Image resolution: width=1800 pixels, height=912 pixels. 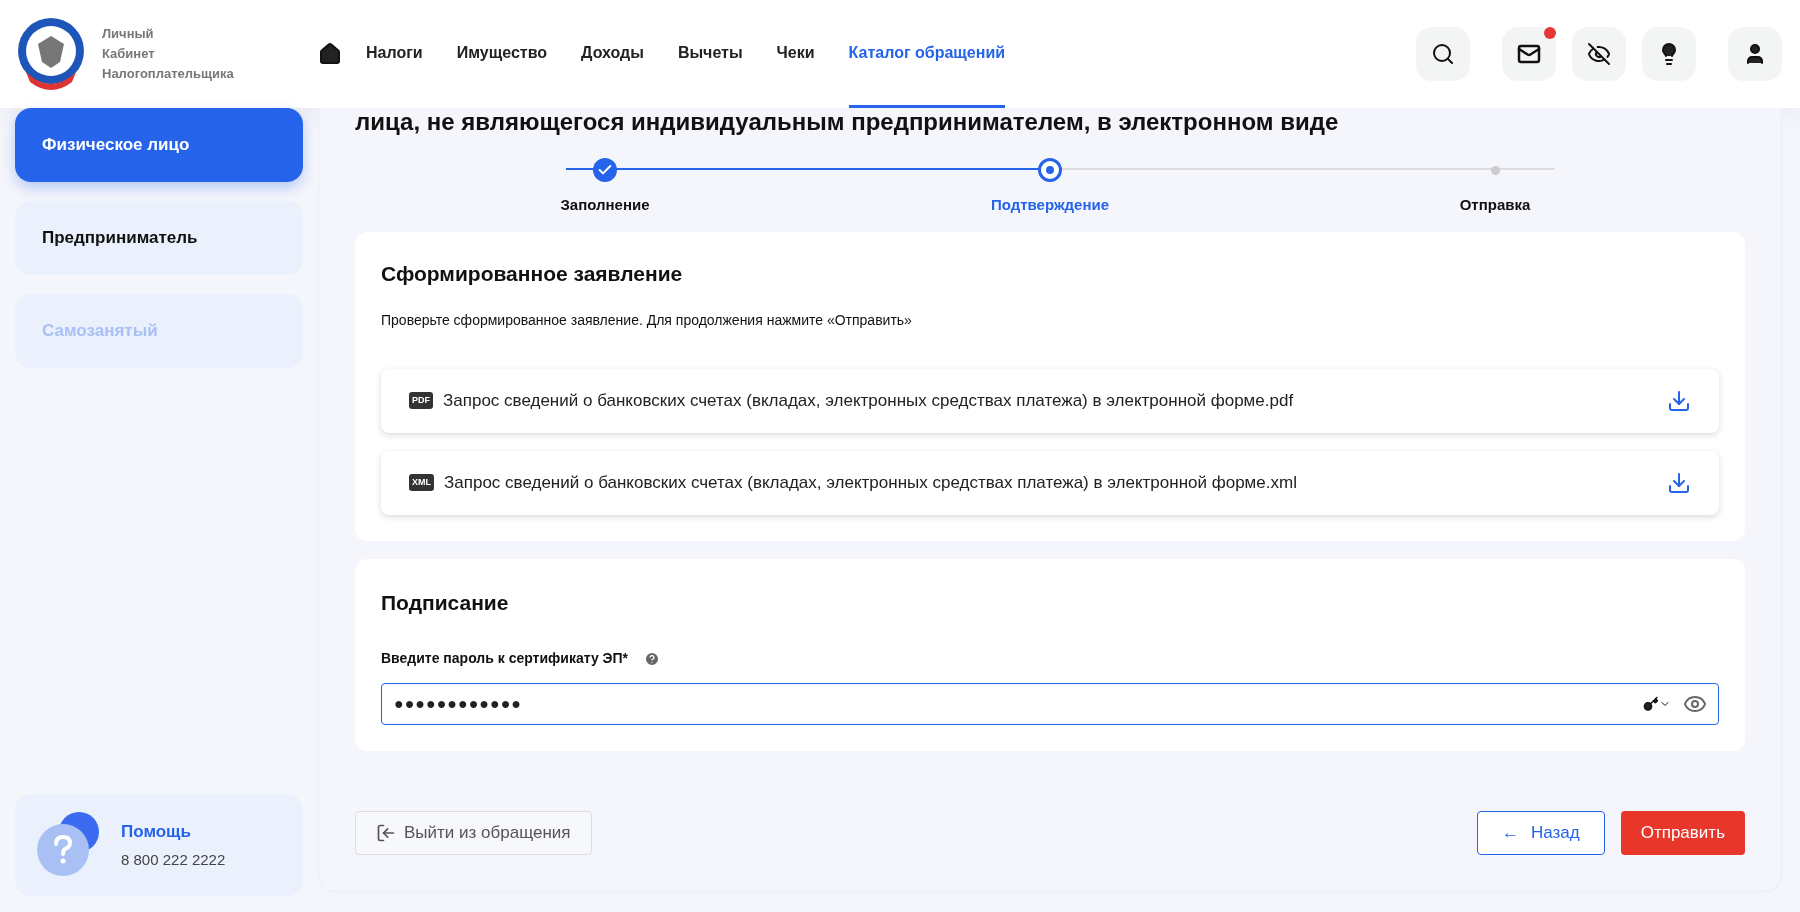 I want to click on card-hint: Проверьте сформированное заявление. Для продолжения нажмите «Отправить», so click(x=647, y=320).